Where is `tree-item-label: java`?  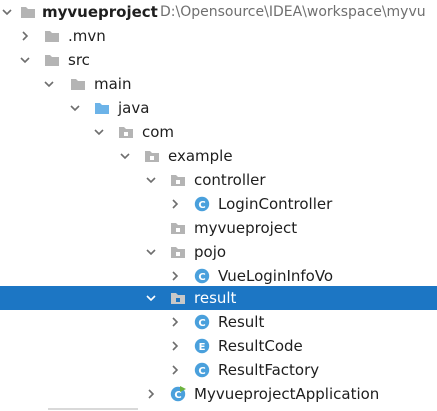 tree-item-label: java is located at coordinates (134, 108).